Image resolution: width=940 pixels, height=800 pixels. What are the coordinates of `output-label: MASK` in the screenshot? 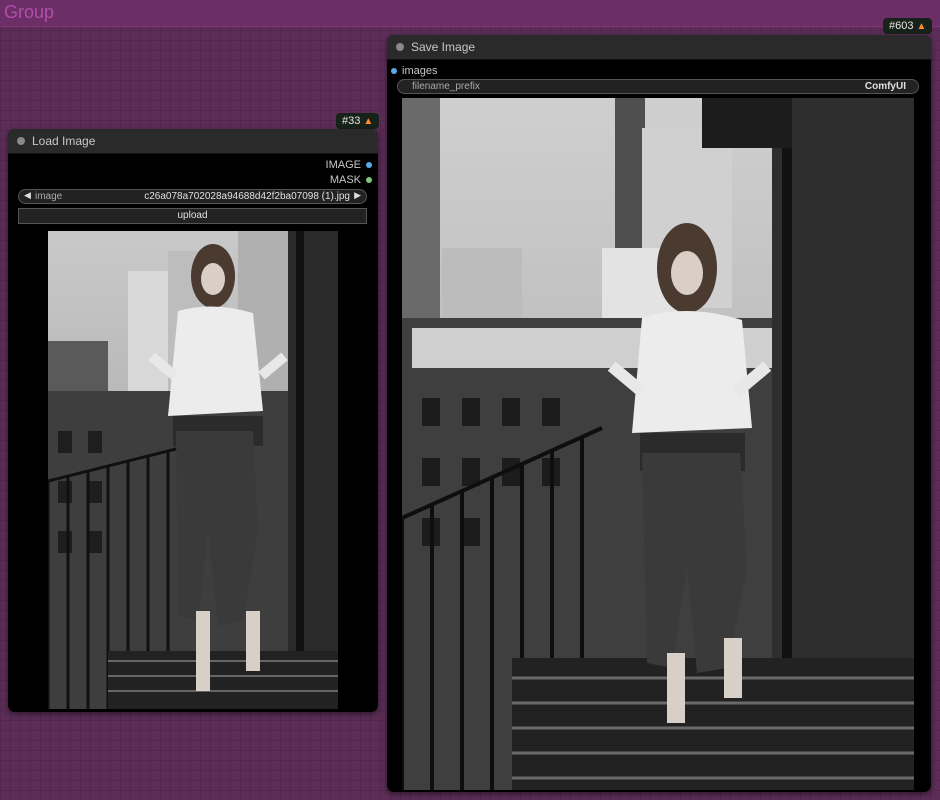 It's located at (345, 180).